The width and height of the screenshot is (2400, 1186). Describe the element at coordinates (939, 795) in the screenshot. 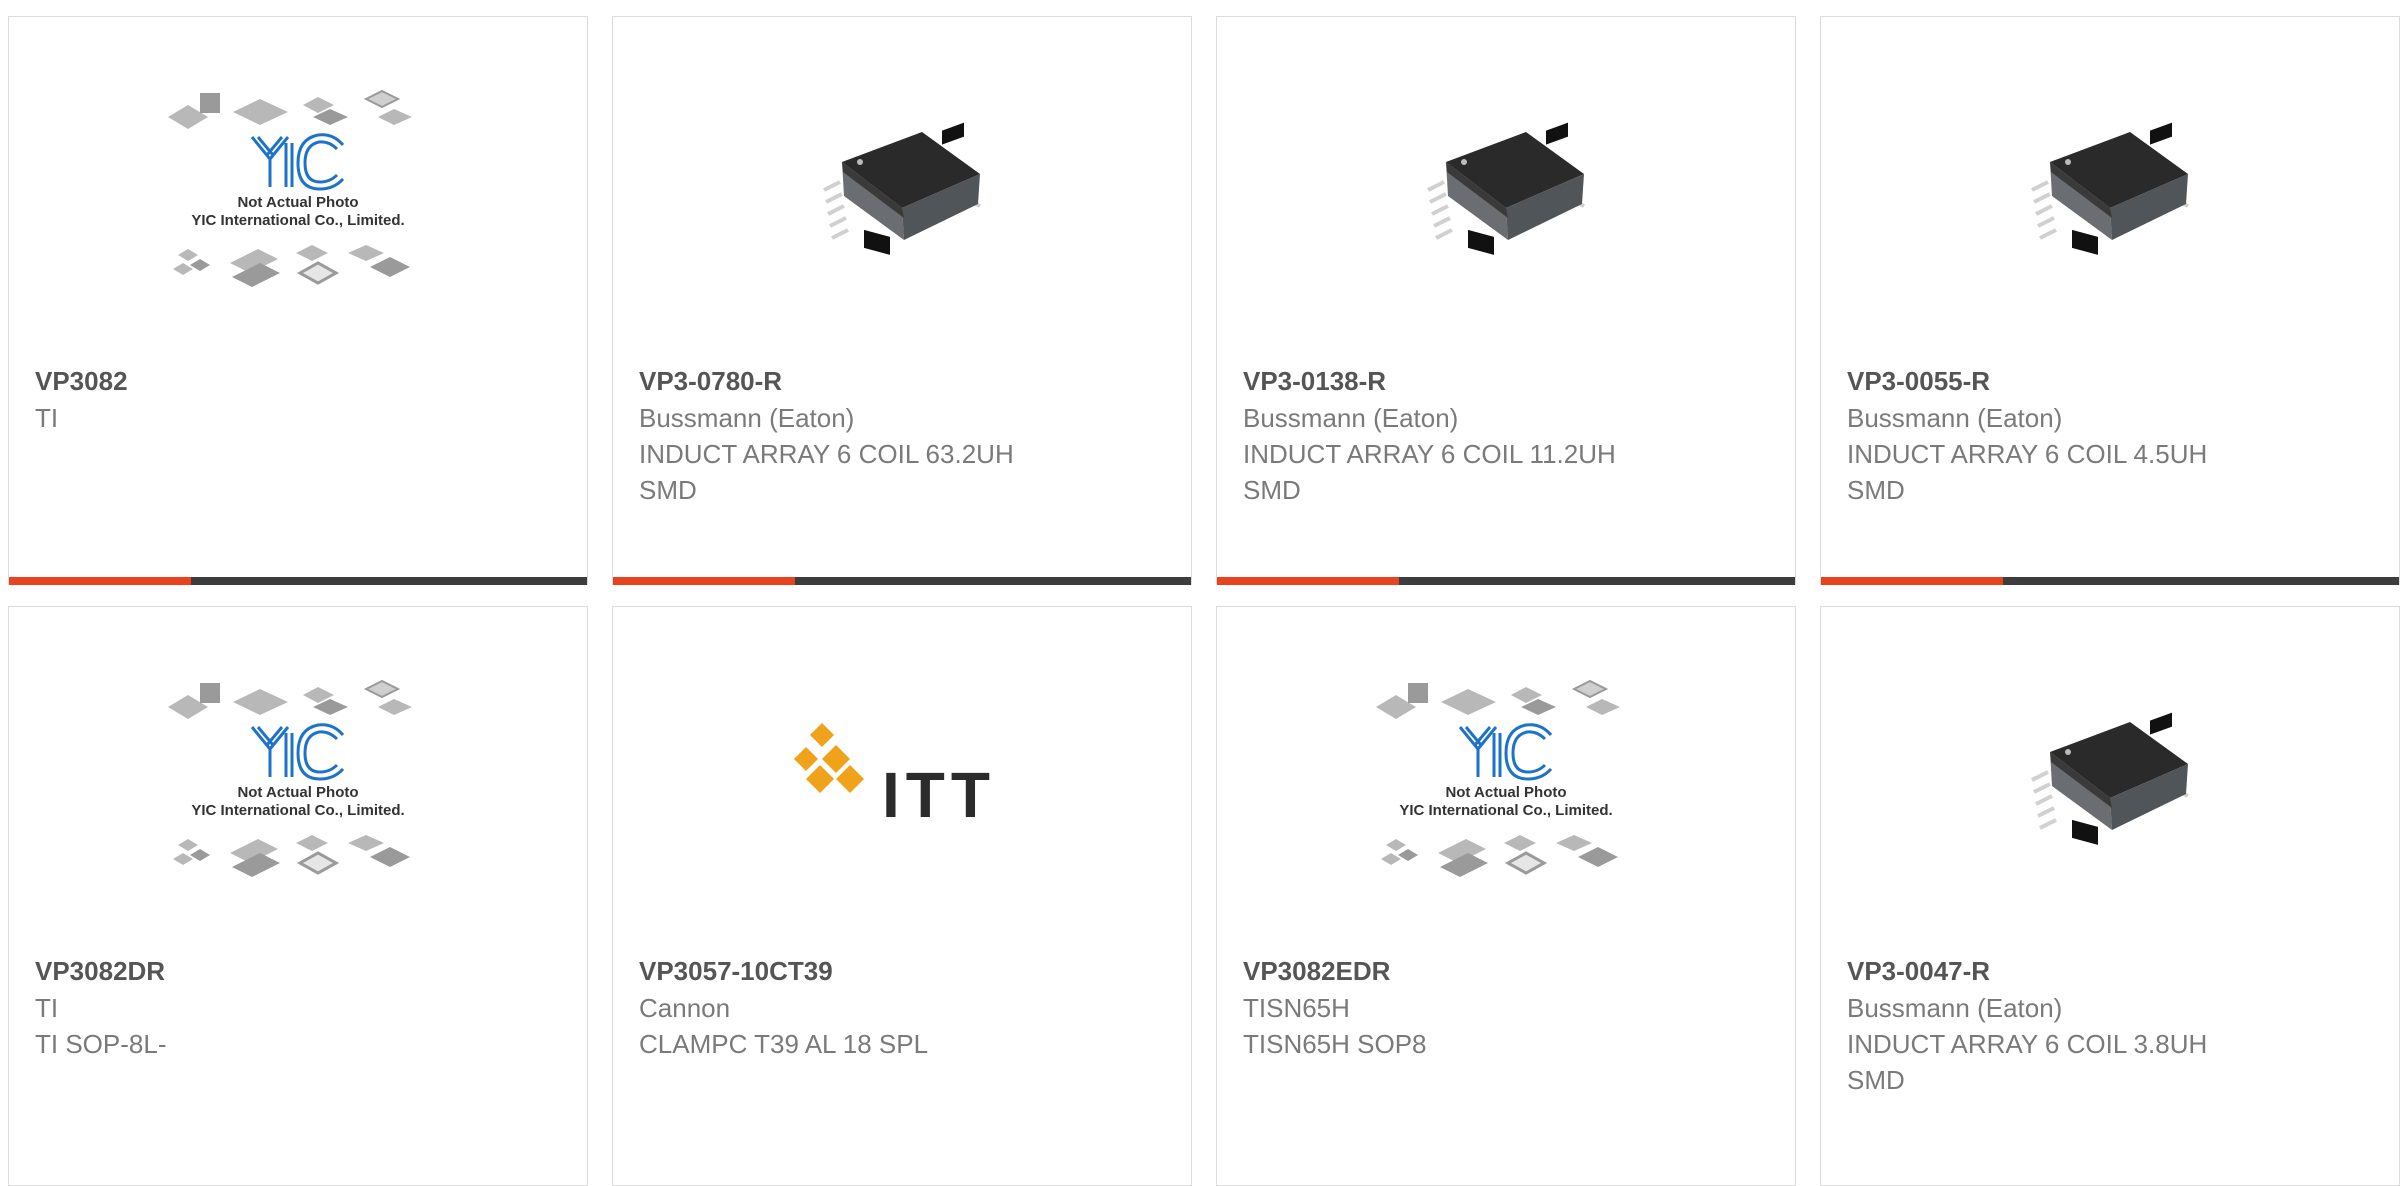

I see `itt-logo-text: ITT` at that location.